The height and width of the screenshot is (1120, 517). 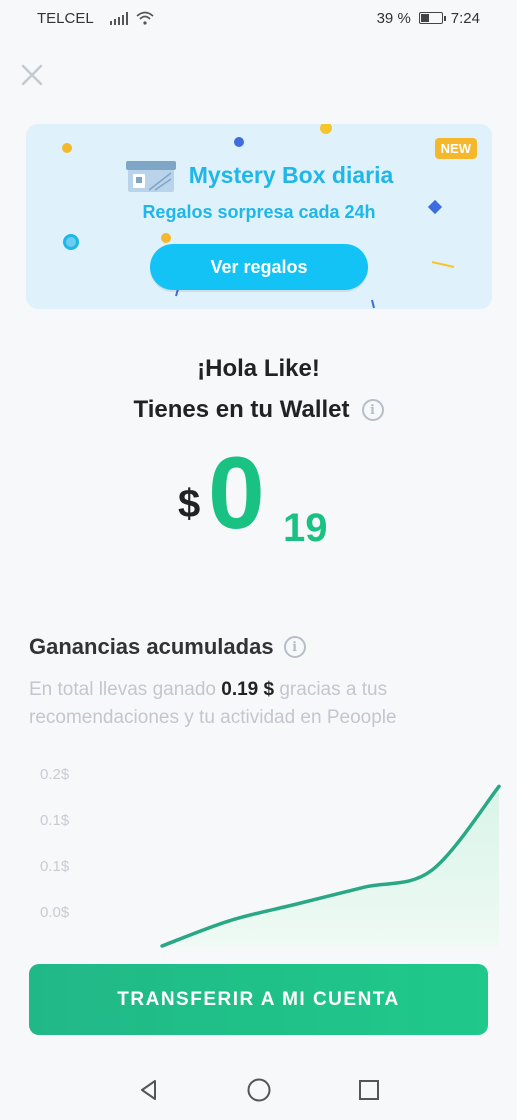 What do you see at coordinates (150, 176) in the screenshot?
I see `gift-box-icon` at bounding box center [150, 176].